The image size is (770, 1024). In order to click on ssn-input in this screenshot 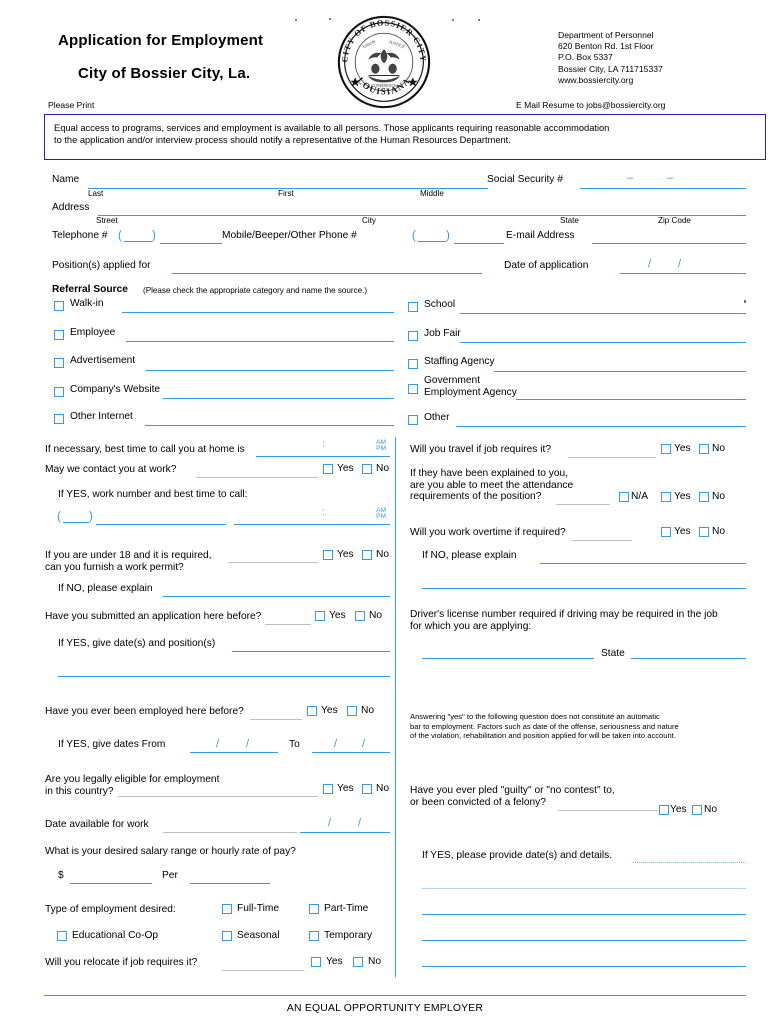, I will do `click(663, 188)`.